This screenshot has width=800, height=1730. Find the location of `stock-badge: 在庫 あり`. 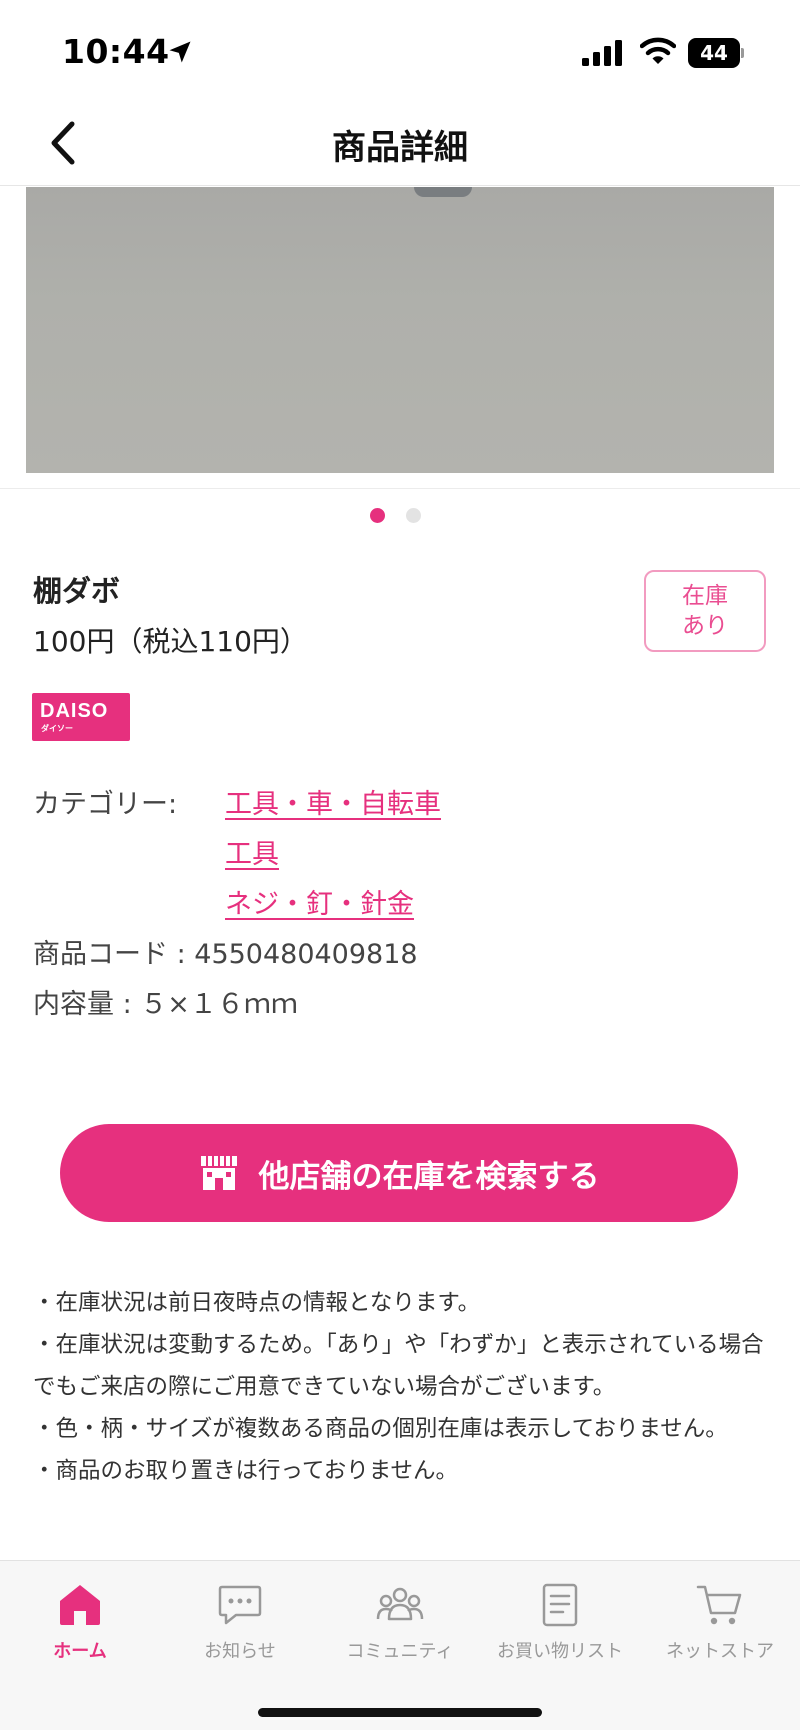

stock-badge: 在庫 あり is located at coordinates (705, 611).